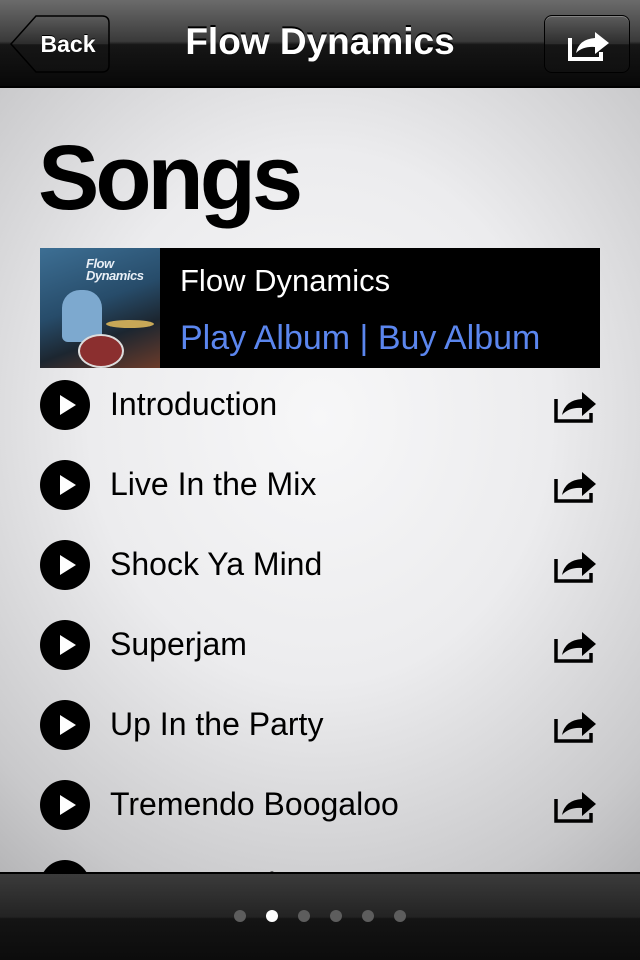 This screenshot has width=640, height=960. Describe the element at coordinates (101, 351) in the screenshot. I see `cover-drum` at that location.